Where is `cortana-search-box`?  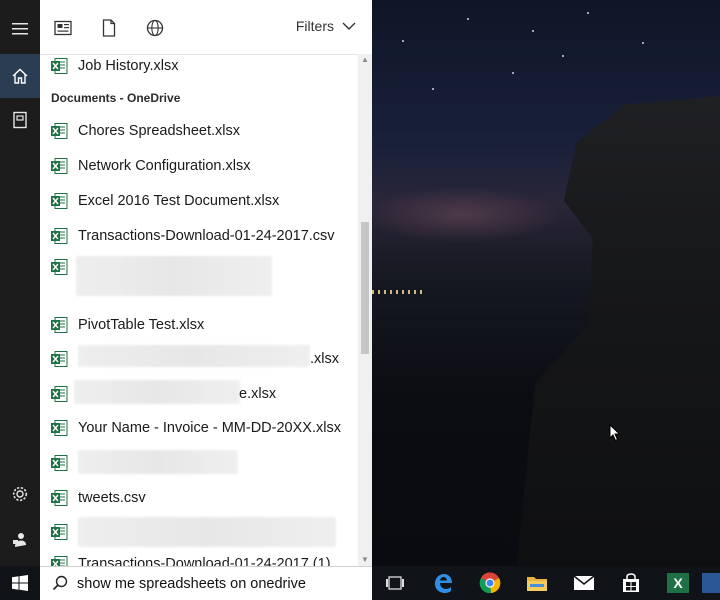 cortana-search-box is located at coordinates (206, 583).